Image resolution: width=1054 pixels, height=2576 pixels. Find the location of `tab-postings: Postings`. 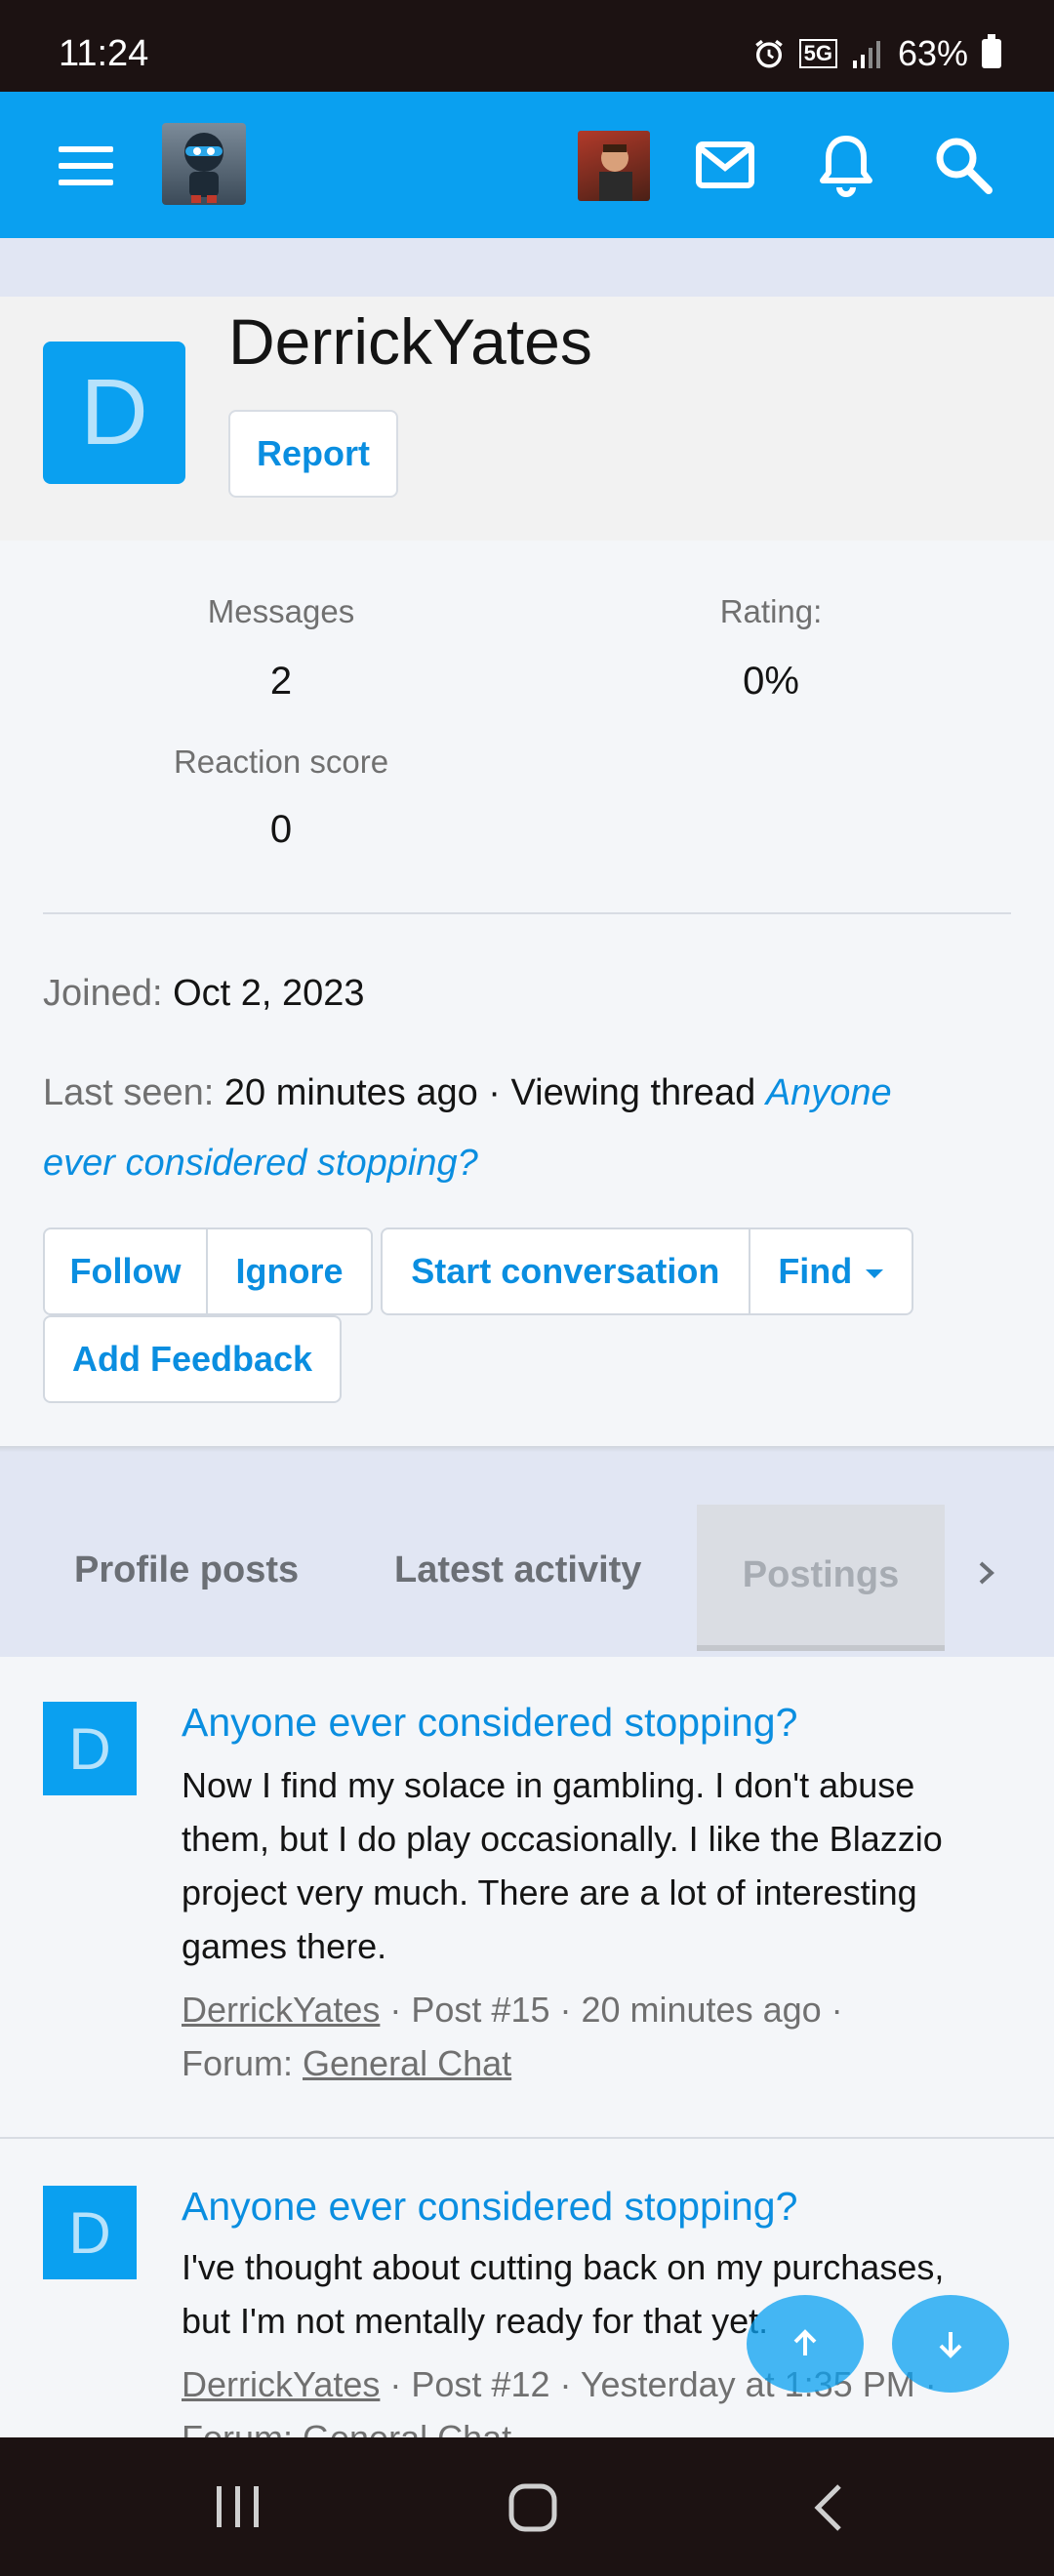

tab-postings: Postings is located at coordinates (821, 1578).